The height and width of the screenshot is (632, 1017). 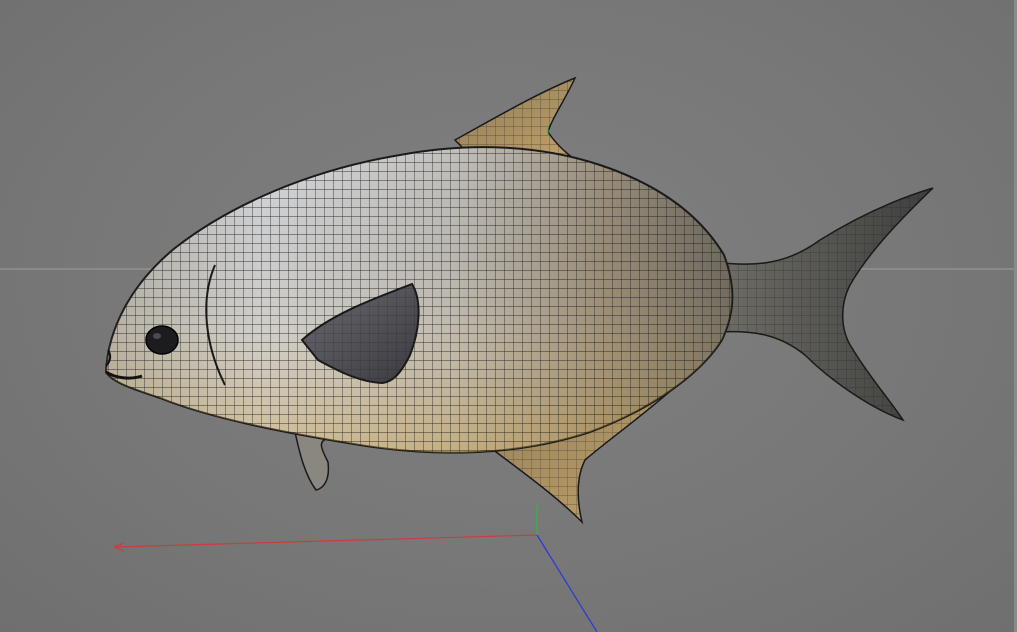 I want to click on pelvic-fin, so click(x=312, y=461).